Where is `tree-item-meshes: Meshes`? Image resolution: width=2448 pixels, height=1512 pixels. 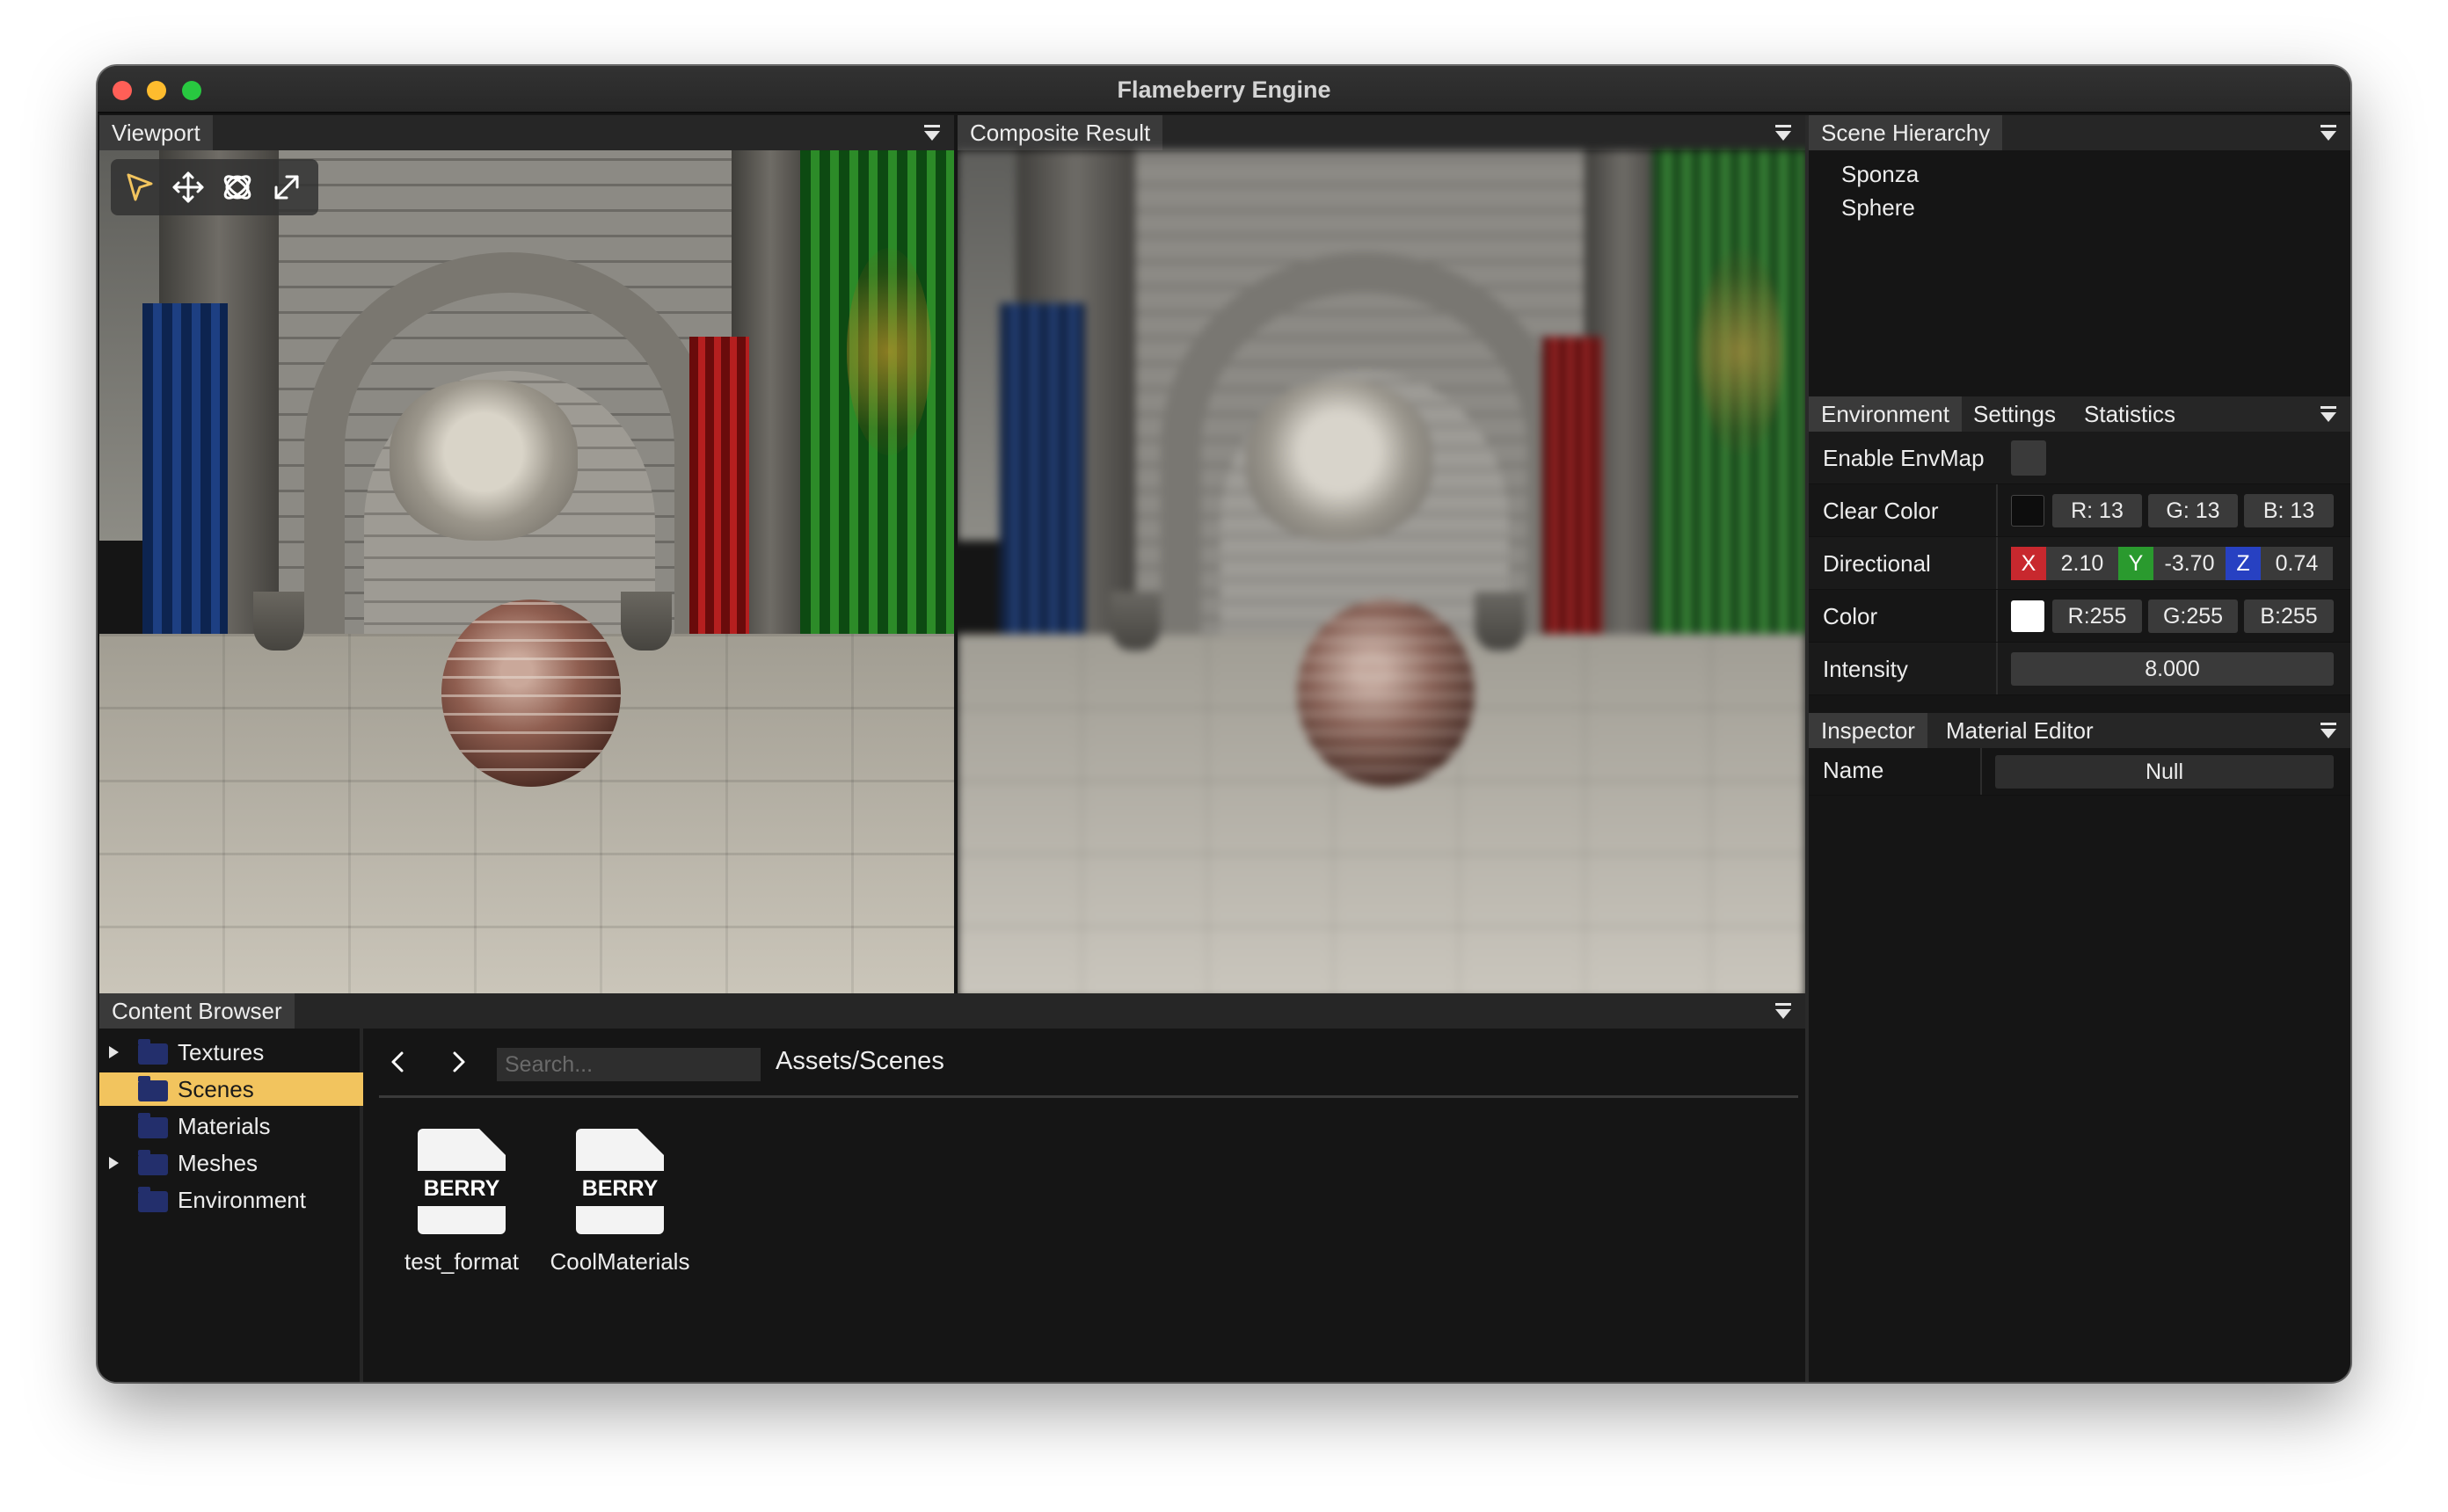
tree-item-meshes: Meshes is located at coordinates (231, 1163).